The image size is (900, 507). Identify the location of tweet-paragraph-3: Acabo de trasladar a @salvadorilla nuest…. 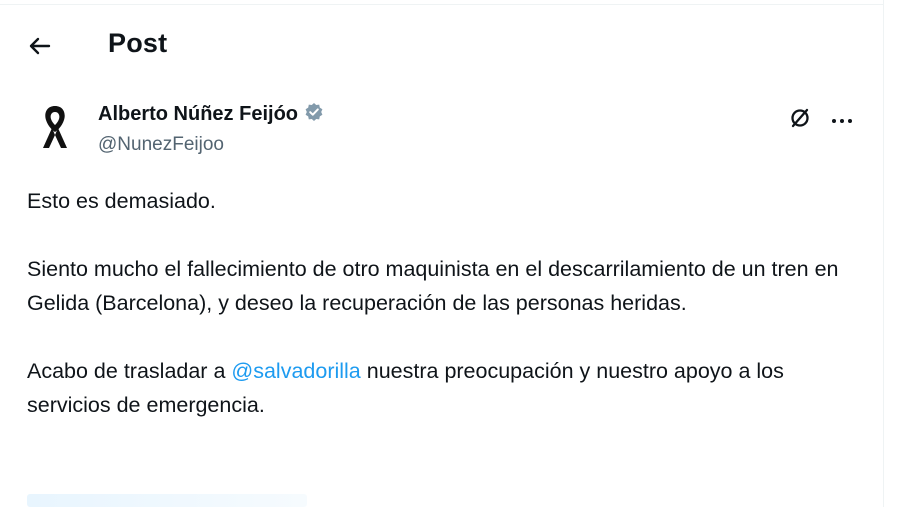
(447, 388).